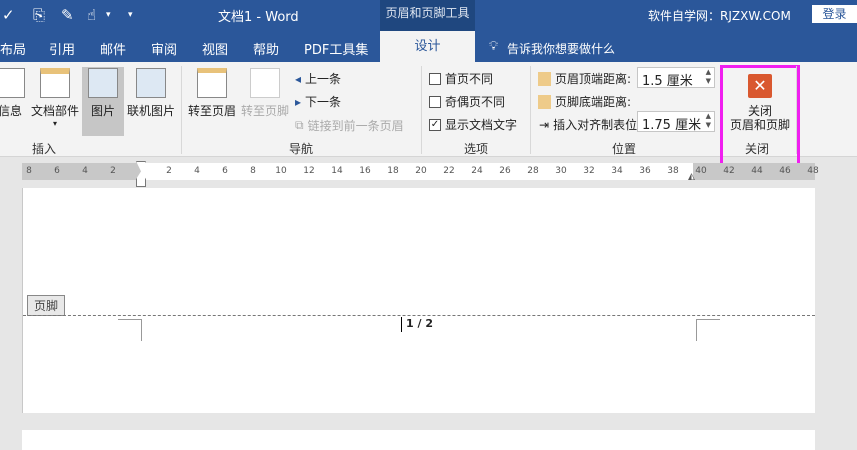  I want to click on window-title: 文档1 - Word, so click(258, 17).